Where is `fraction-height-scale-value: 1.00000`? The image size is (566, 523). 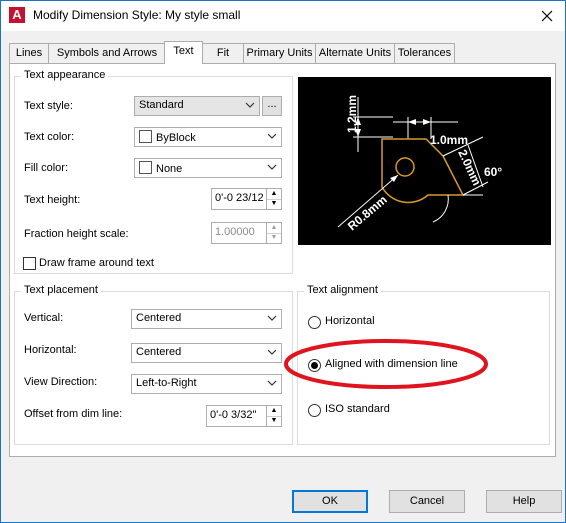
fraction-height-scale-value: 1.00000 is located at coordinates (235, 232).